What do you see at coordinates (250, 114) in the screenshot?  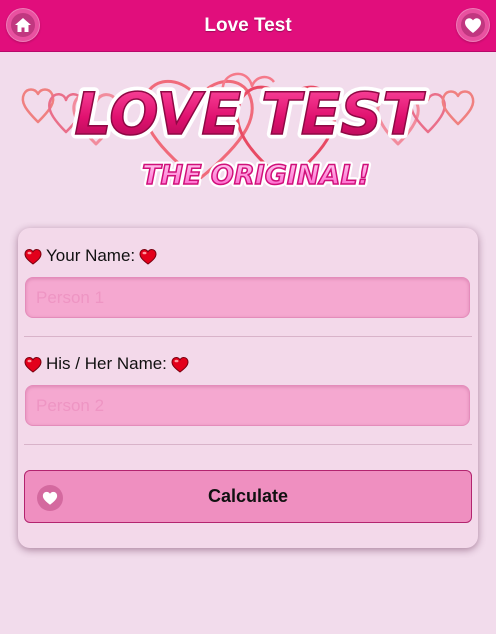 I see `logo-line1: LOVE TEST` at bounding box center [250, 114].